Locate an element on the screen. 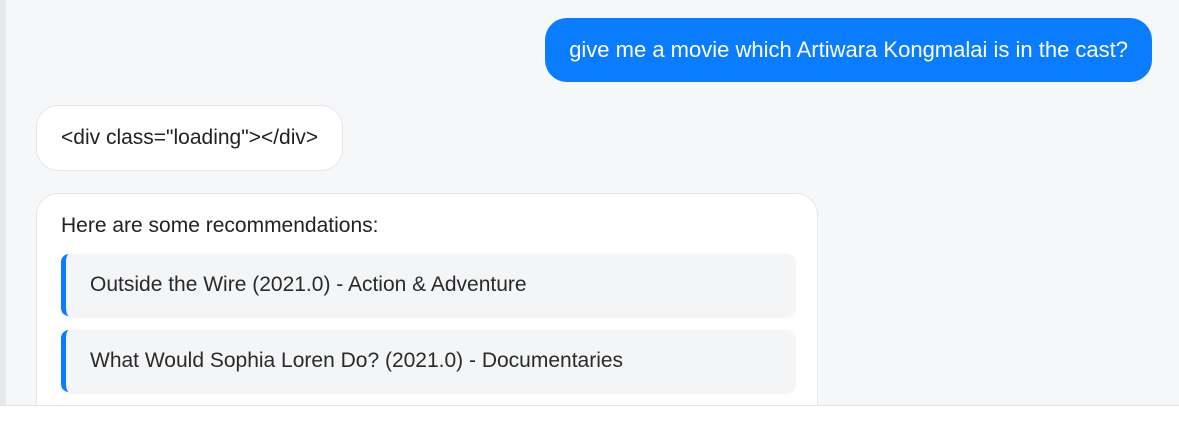 This screenshot has width=1179, height=423. message-input-area is located at coordinates (589, 414).